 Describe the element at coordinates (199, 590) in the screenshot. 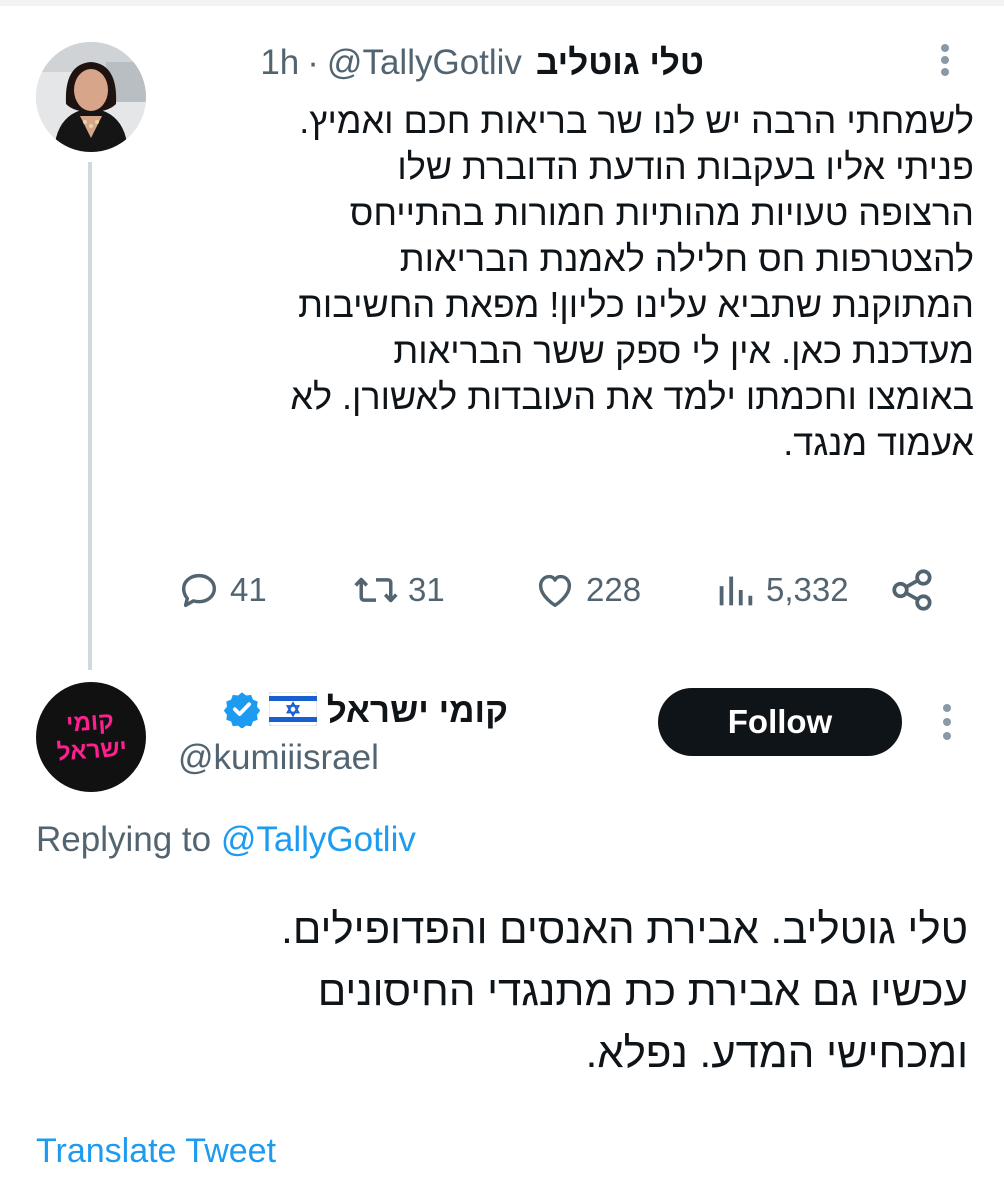

I see `reply-icon` at that location.